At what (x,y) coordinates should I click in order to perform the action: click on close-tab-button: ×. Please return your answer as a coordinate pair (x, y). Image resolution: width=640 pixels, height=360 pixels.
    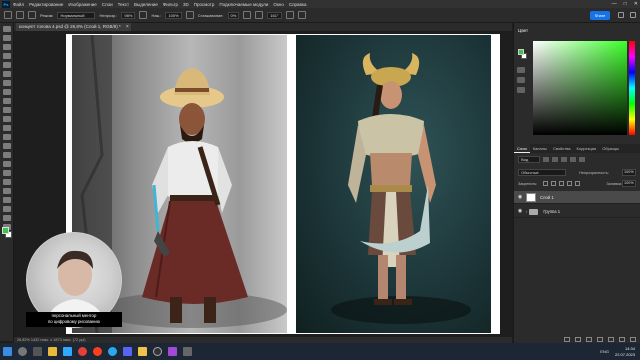
    Looking at the image, I should click on (127, 27).